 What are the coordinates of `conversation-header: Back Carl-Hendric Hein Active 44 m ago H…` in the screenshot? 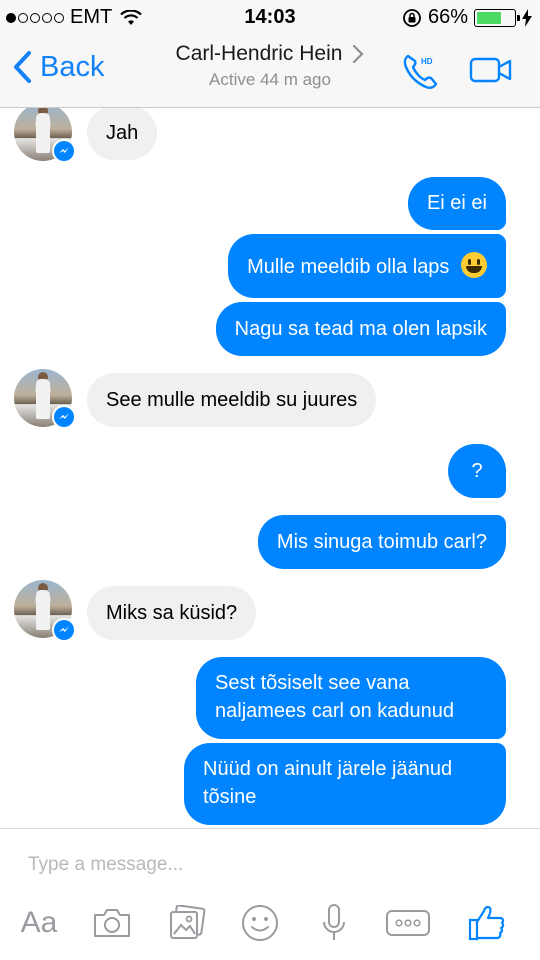 It's located at (270, 72).